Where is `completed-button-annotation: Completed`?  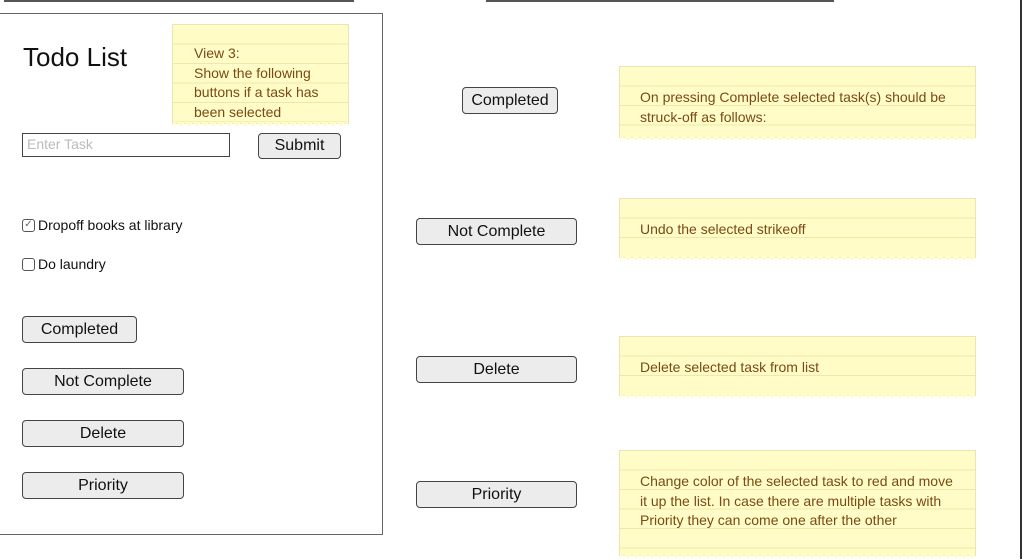 completed-button-annotation: Completed is located at coordinates (510, 100).